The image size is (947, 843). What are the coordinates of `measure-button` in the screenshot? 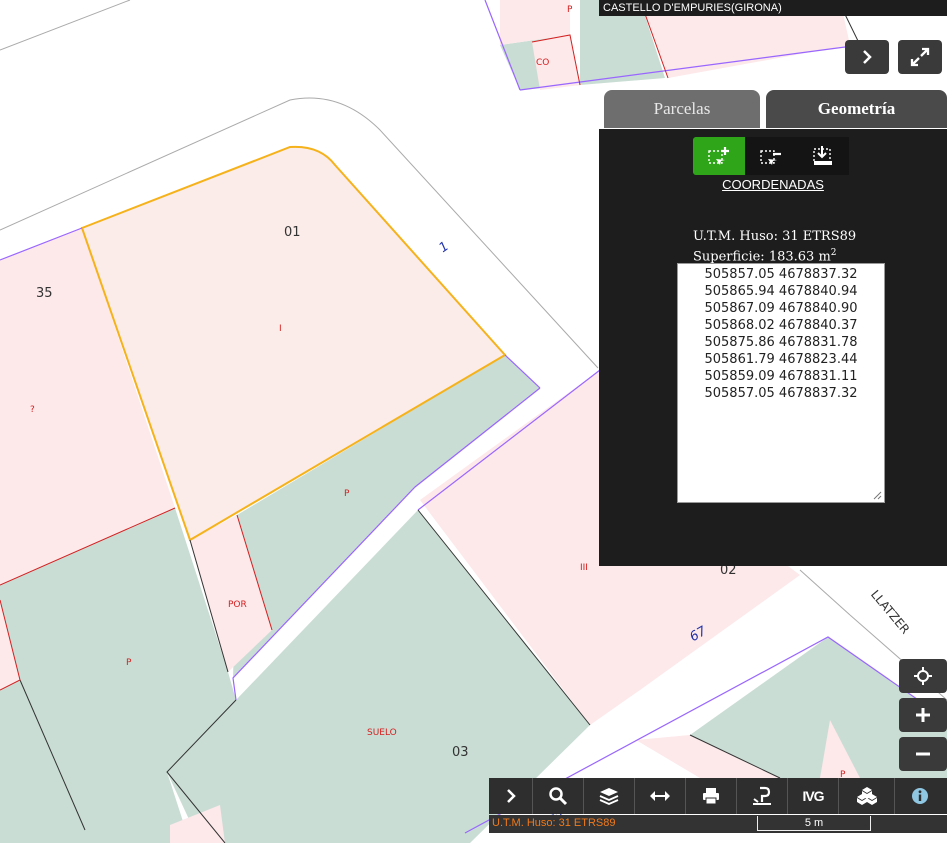 It's located at (660, 796).